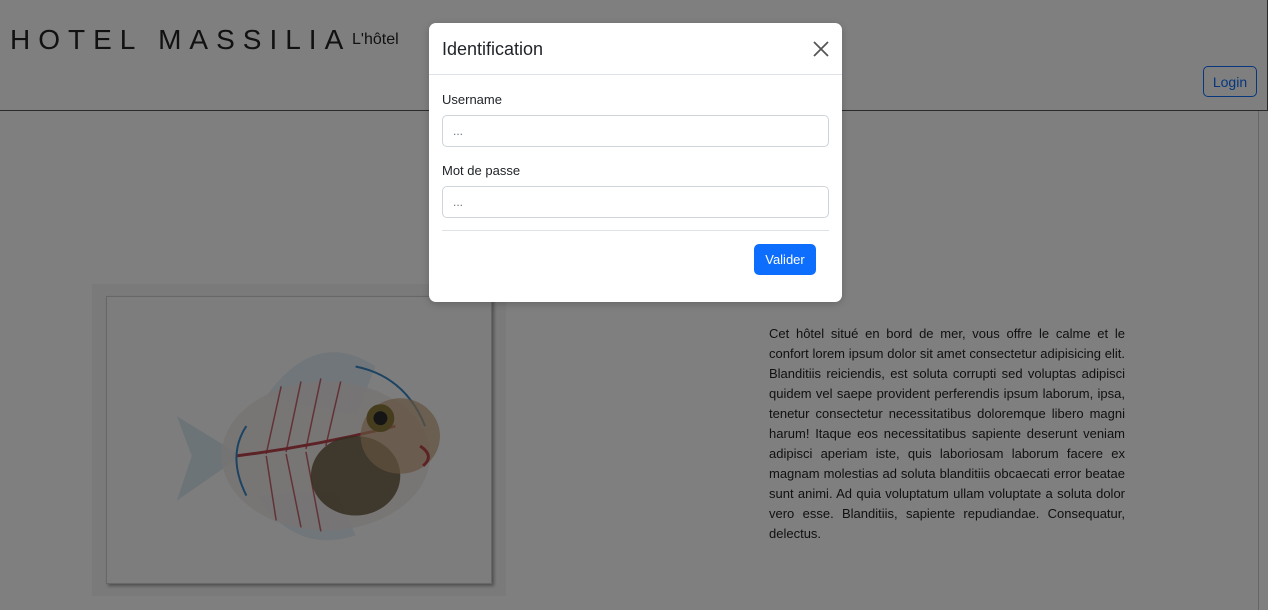 This screenshot has width=1268, height=610. Describe the element at coordinates (635, 49) in the screenshot. I see `modal-header: Identification` at that location.